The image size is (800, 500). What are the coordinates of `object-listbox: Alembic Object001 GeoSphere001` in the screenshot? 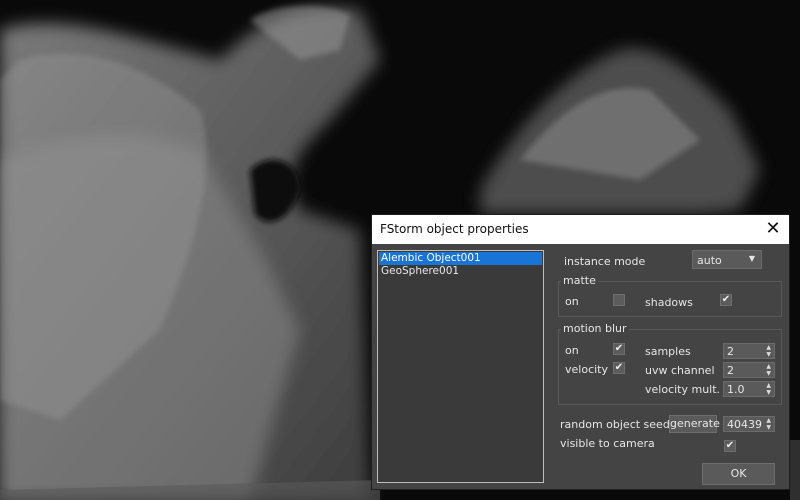 It's located at (460, 366).